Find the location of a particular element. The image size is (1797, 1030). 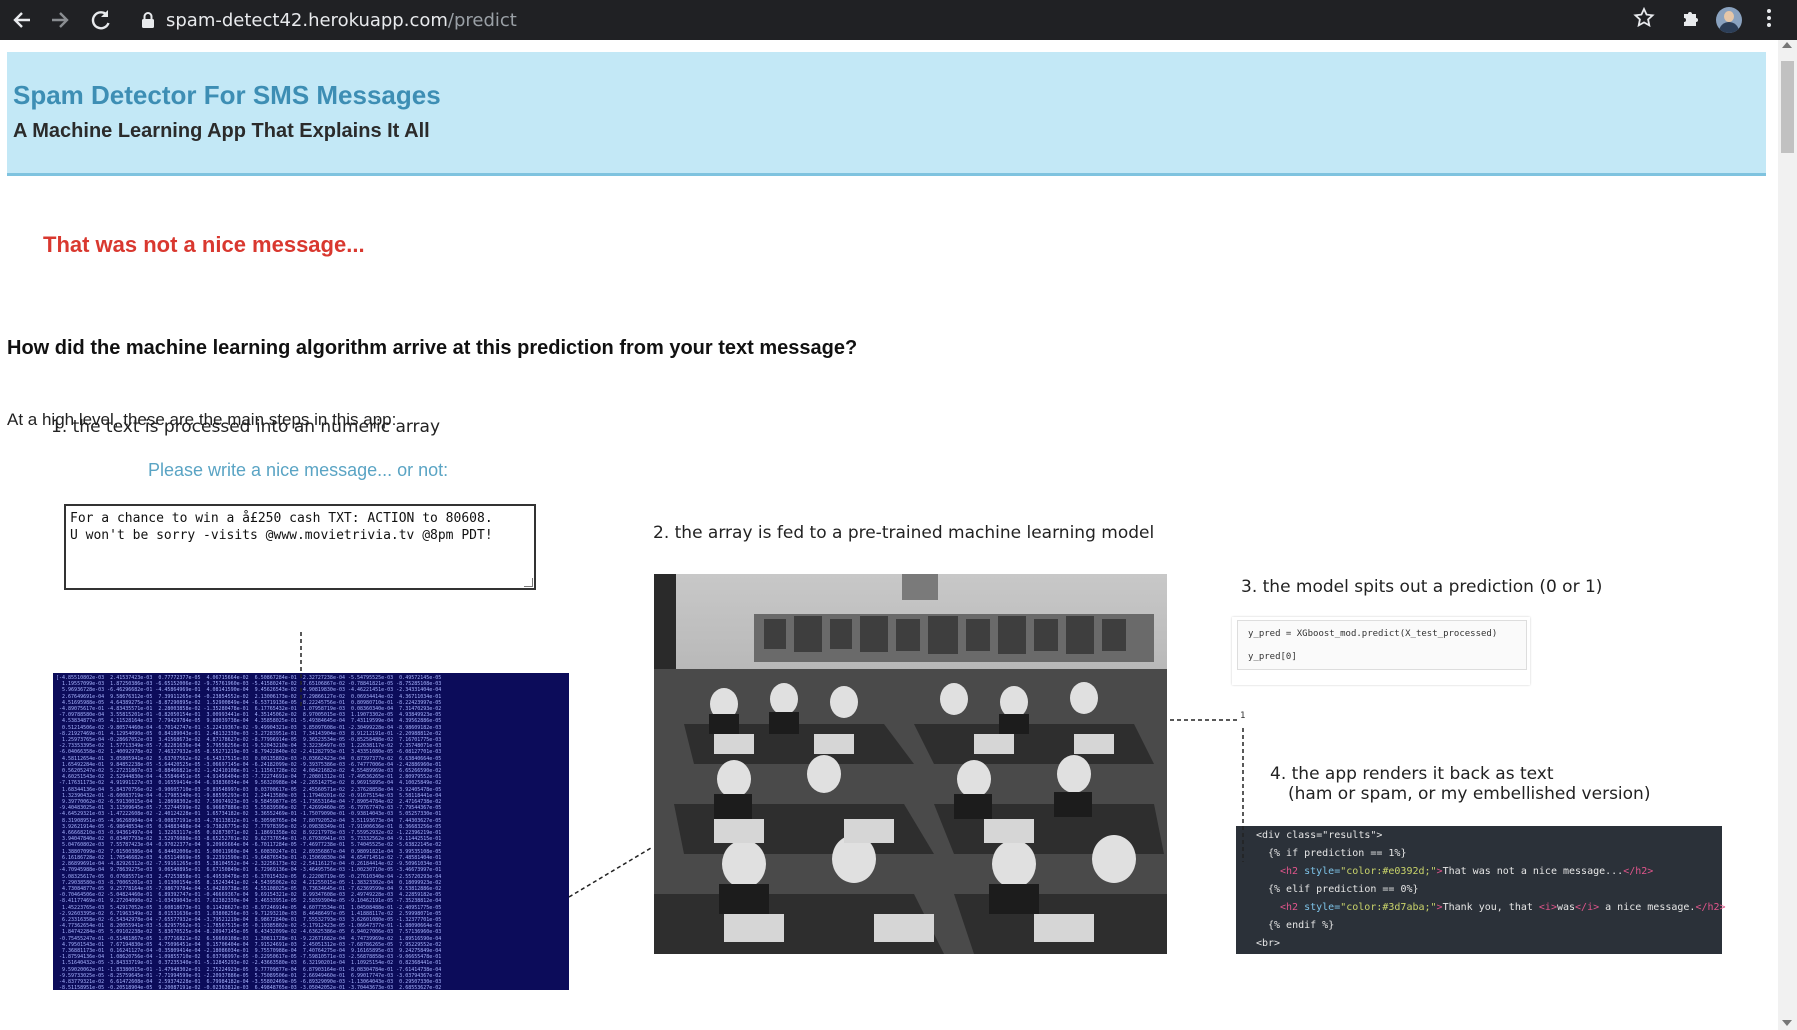

connector-lines is located at coordinates (772, 765).